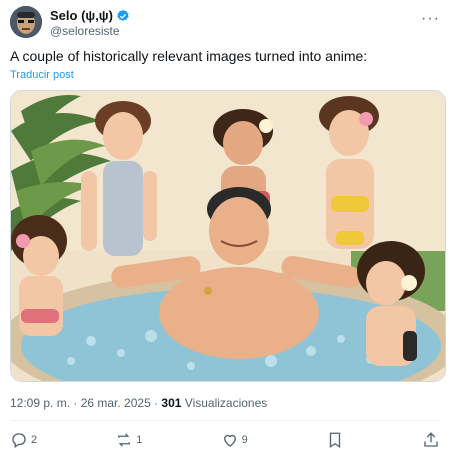 The width and height of the screenshot is (450, 458). Describe the element at coordinates (81, 15) in the screenshot. I see `author-display-name: Selo (ψ,ψ)` at that location.